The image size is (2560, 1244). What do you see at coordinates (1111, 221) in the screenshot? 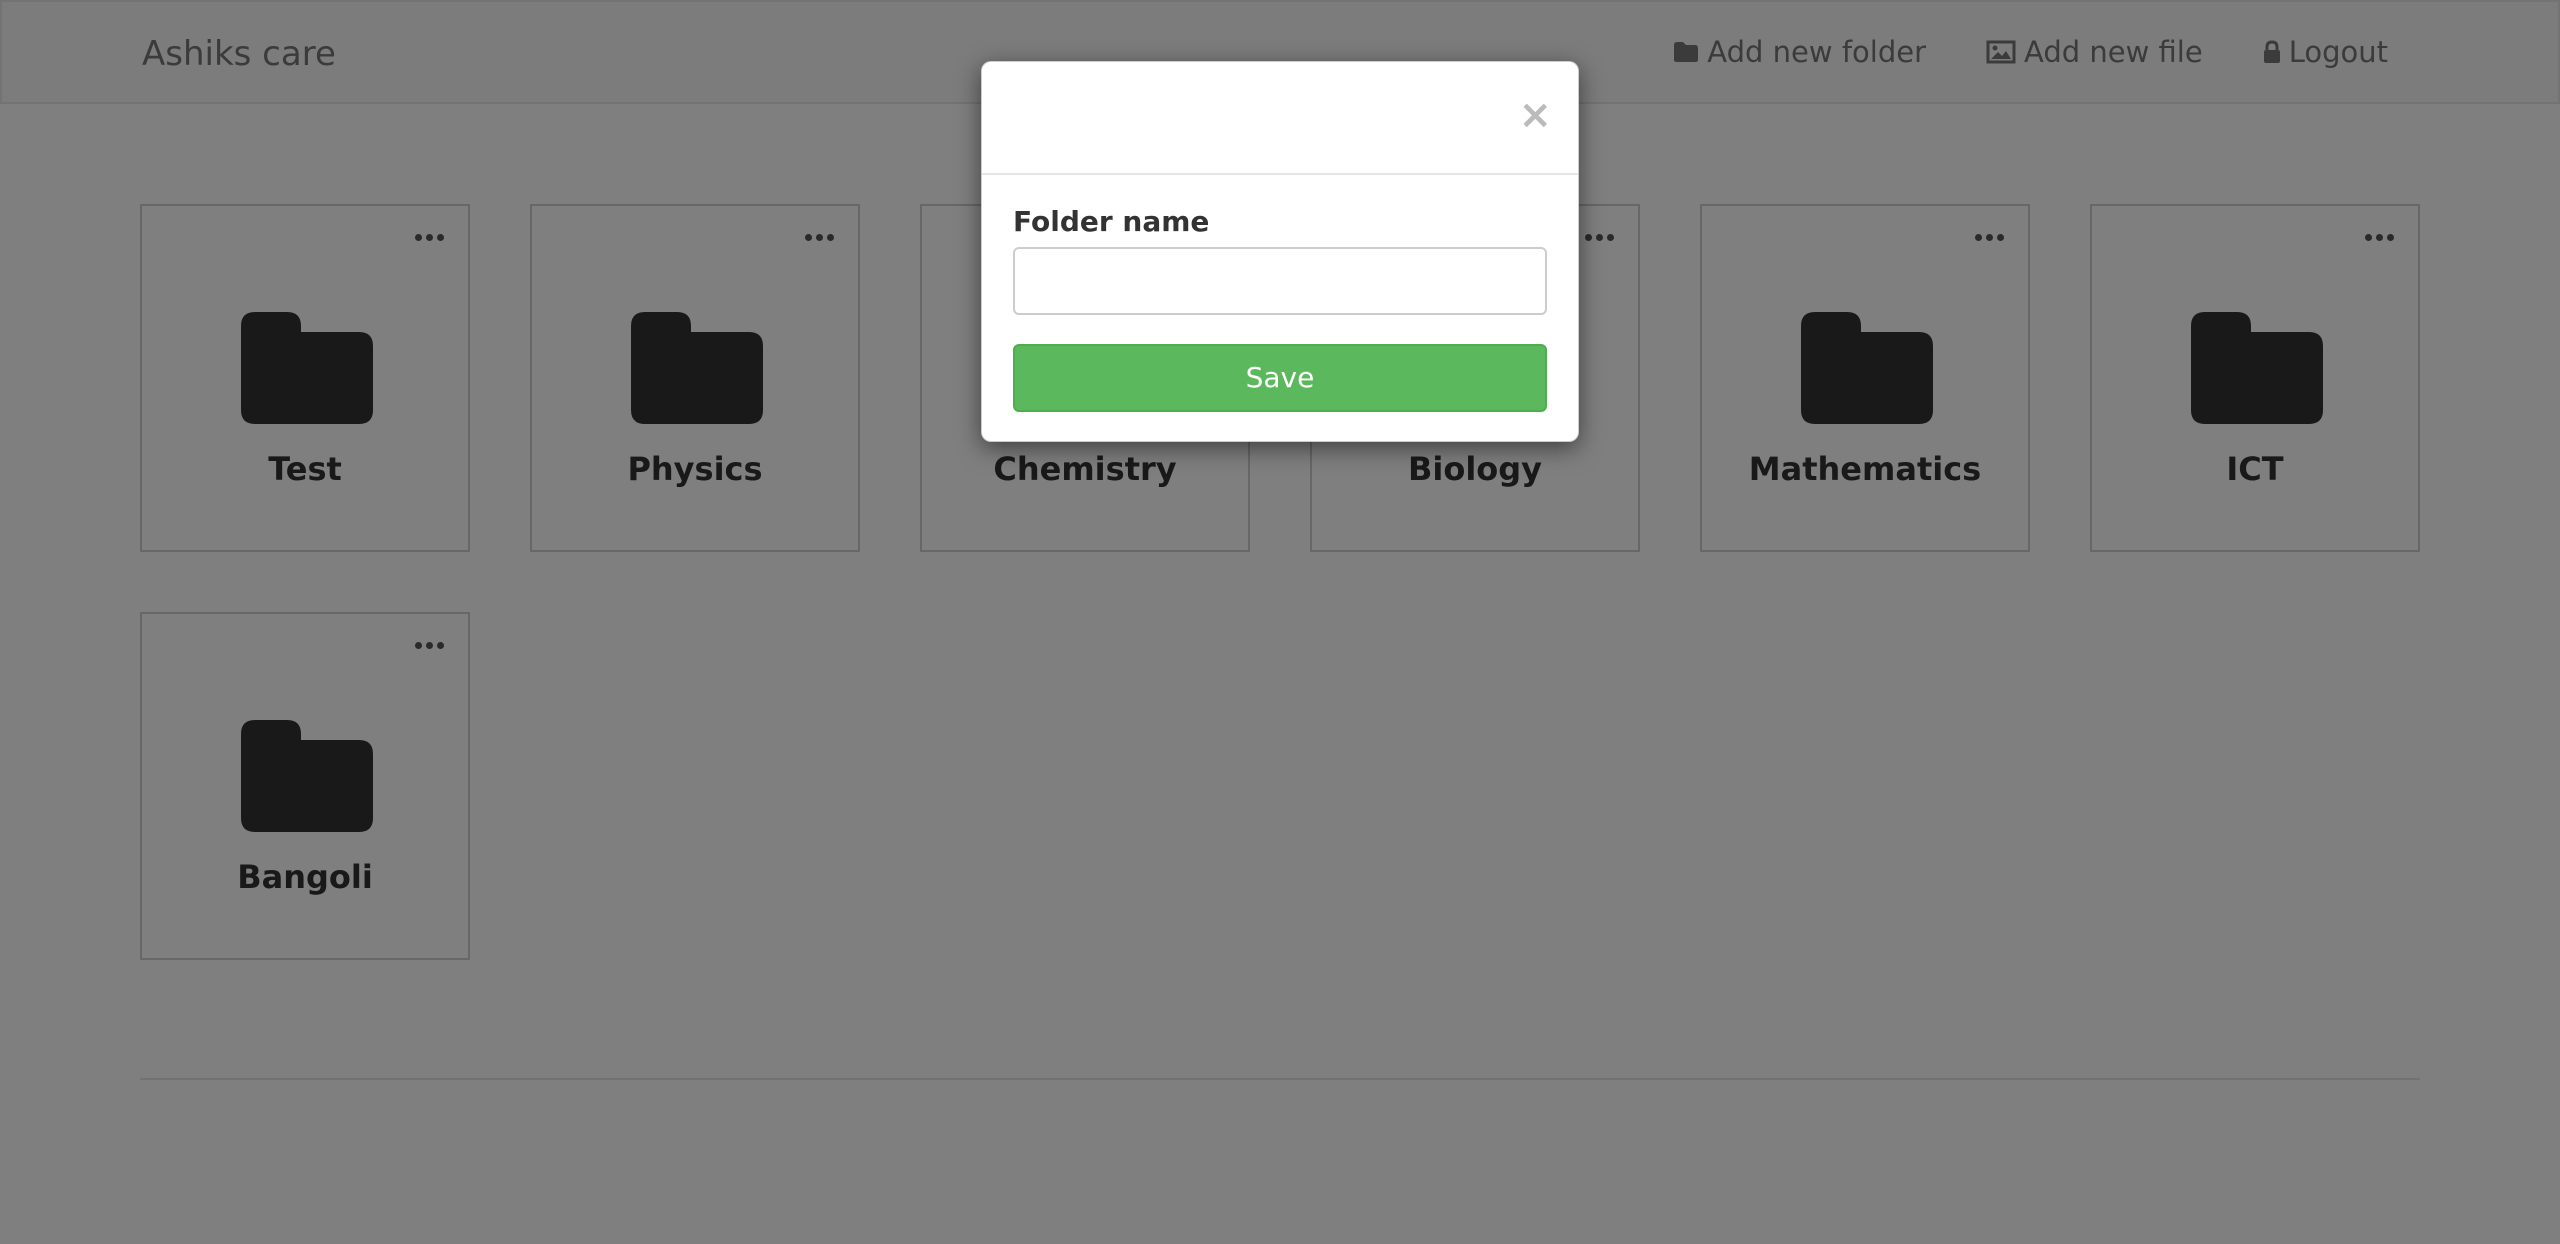
I see `folder-name-label: Folder name` at bounding box center [1111, 221].